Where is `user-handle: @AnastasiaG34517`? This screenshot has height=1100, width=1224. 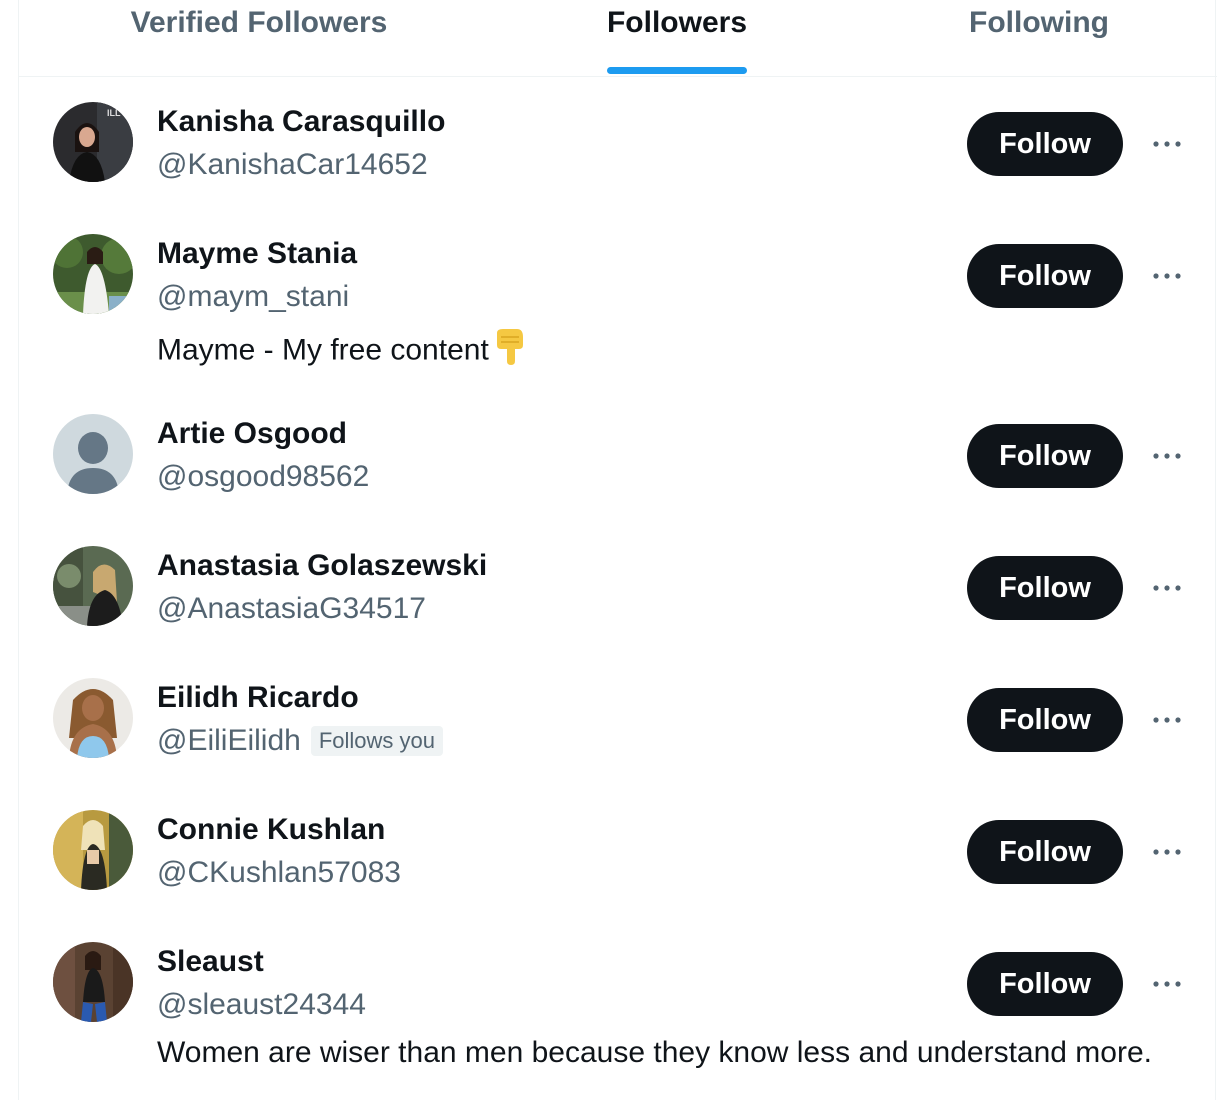
user-handle: @AnastasiaG34517 is located at coordinates (291, 609).